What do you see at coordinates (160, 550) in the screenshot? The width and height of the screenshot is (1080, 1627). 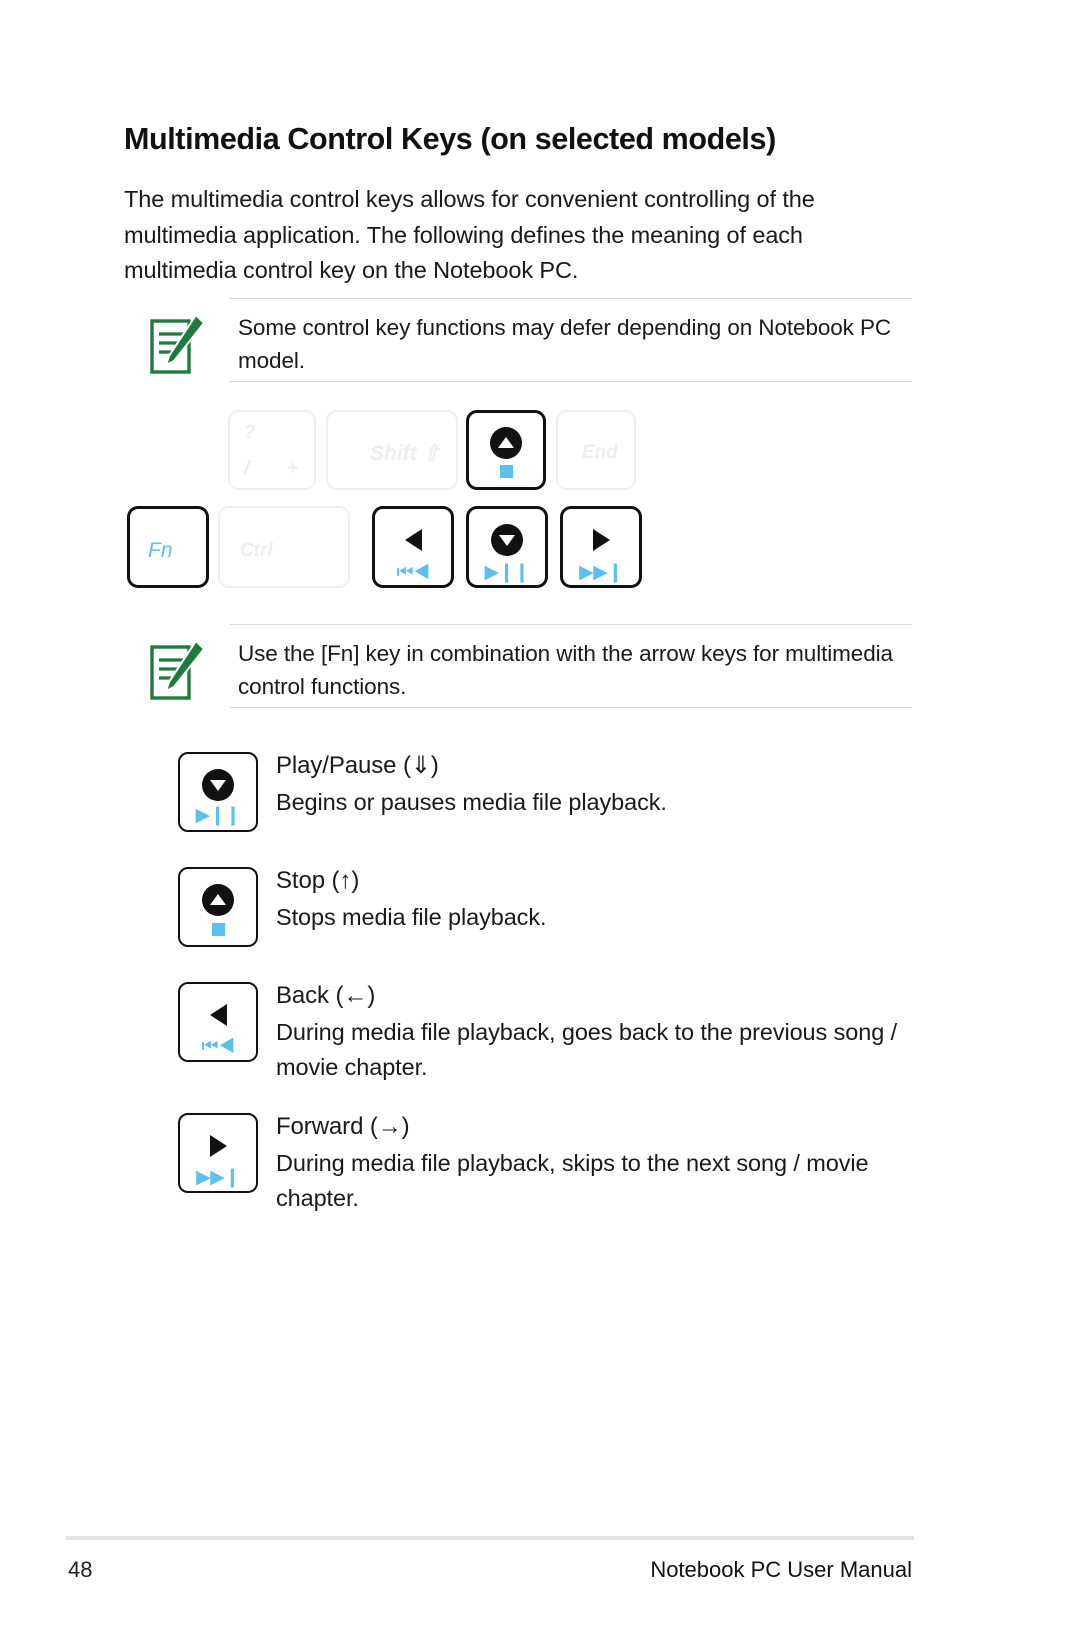 I see `fn-key-label: Fn` at bounding box center [160, 550].